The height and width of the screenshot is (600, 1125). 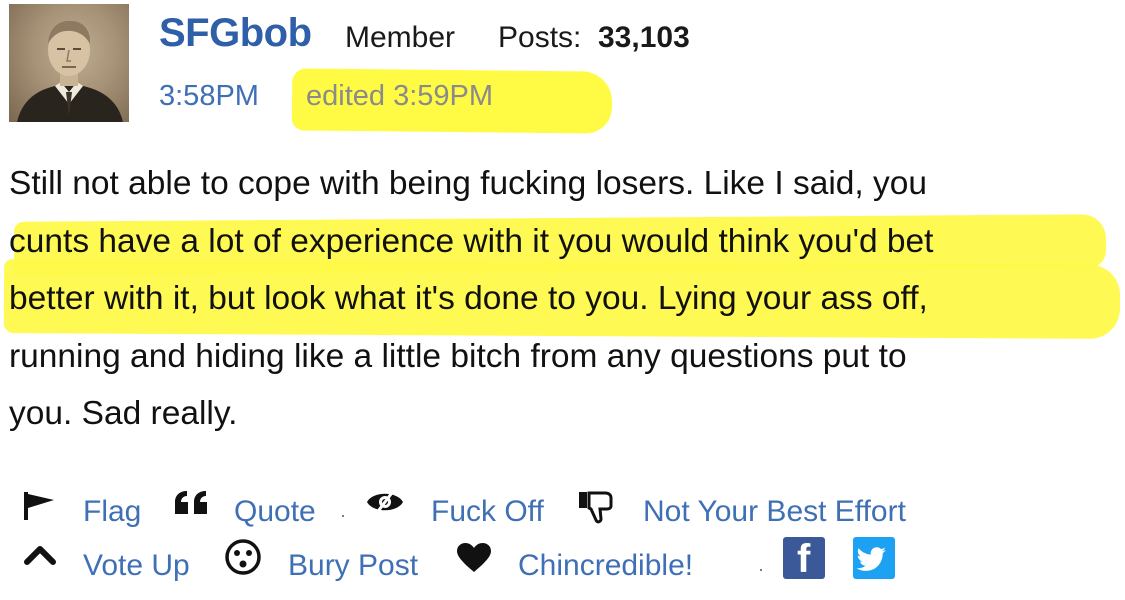 I want to click on quote-button: Quote, so click(x=275, y=512).